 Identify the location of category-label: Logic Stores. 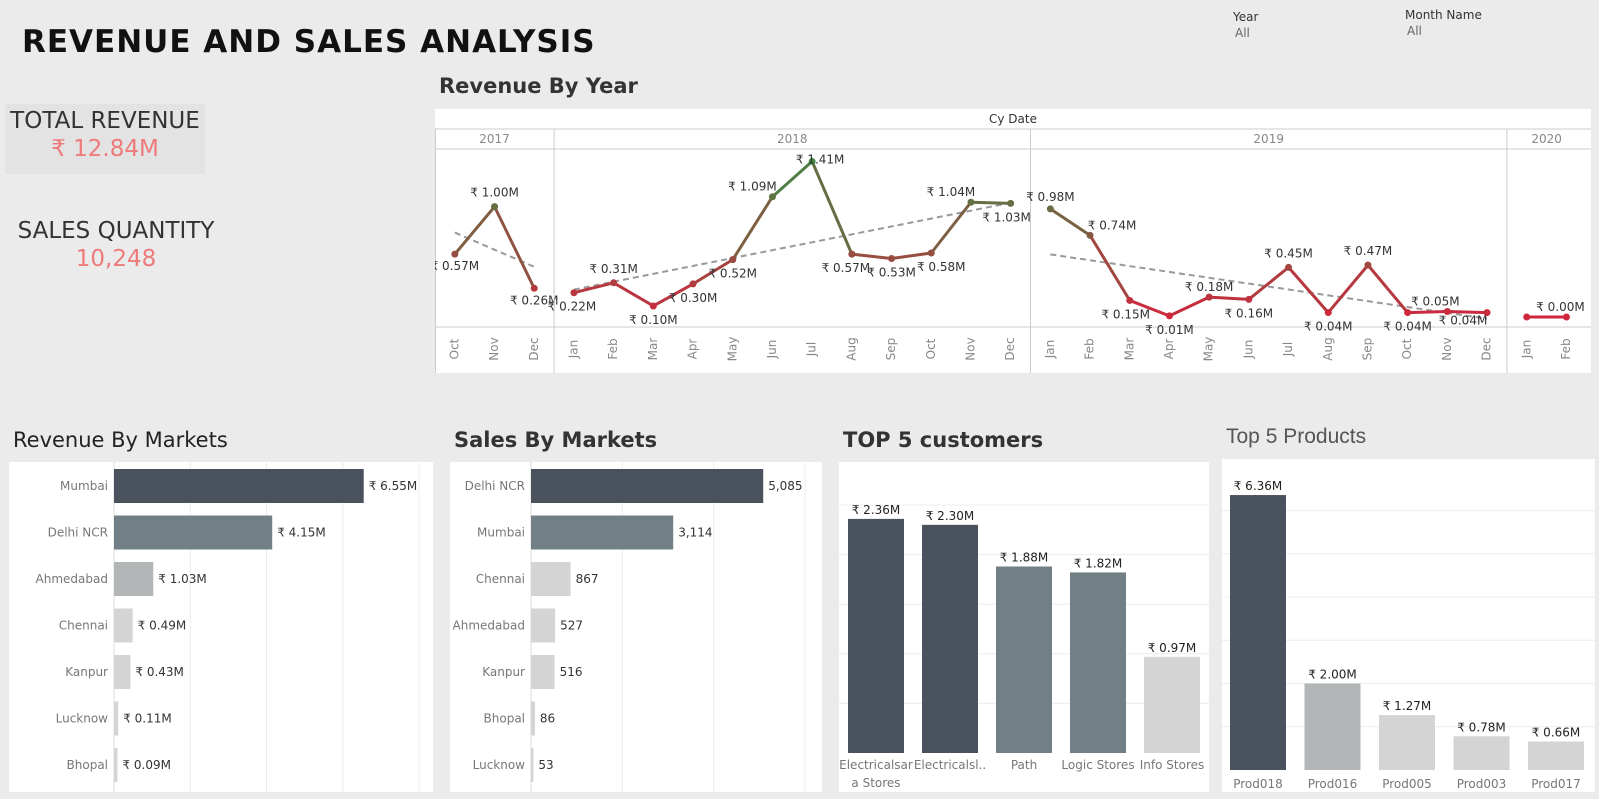
(1097, 765).